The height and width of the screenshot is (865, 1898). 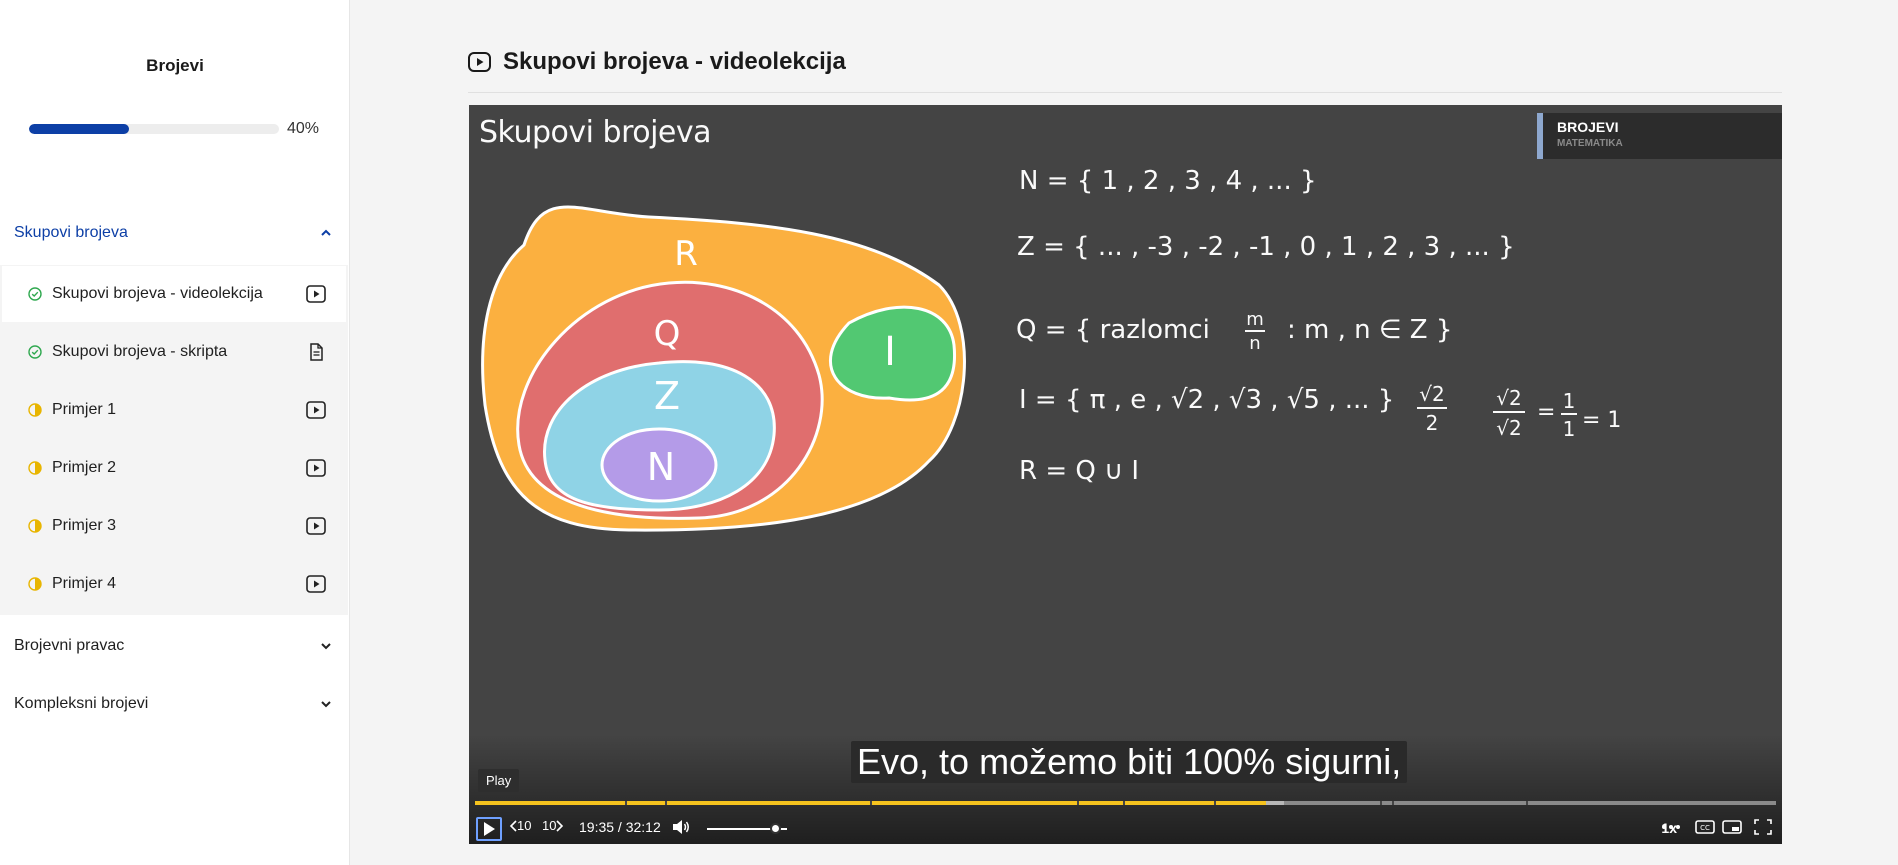 I want to click on fast-forward-icon, so click(x=560, y=825).